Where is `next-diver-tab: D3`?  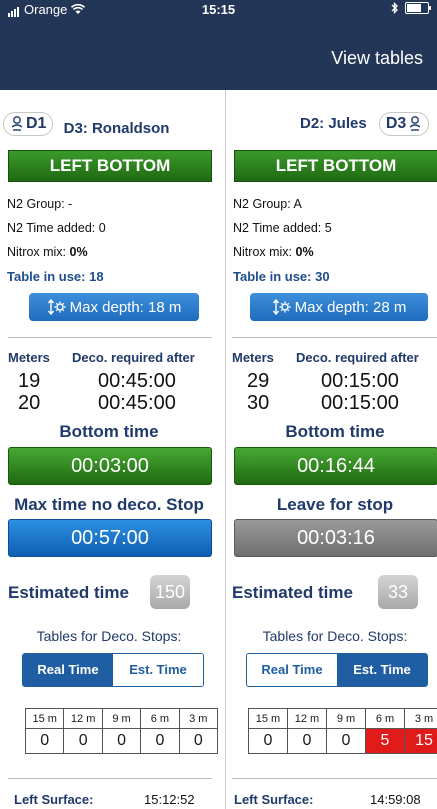 next-diver-tab: D3 is located at coordinates (404, 124).